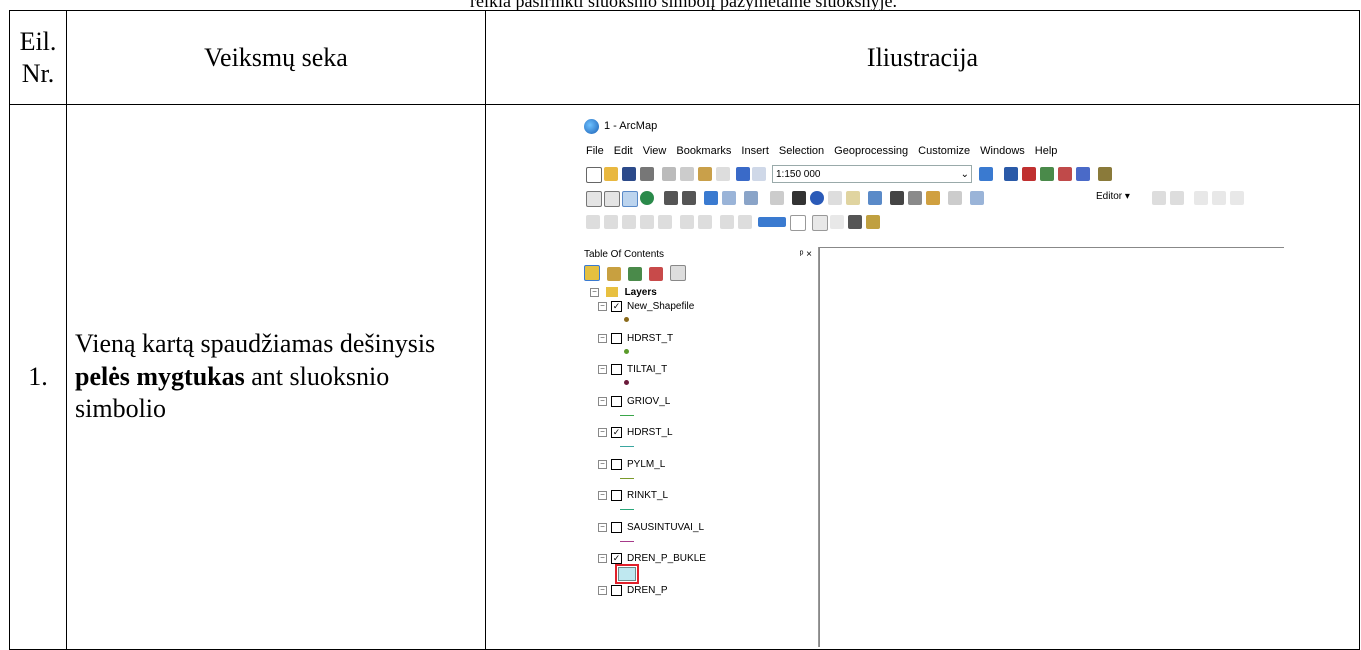 Image resolution: width=1361 pixels, height=650 pixels. I want to click on zoom-percent-field, so click(772, 222).